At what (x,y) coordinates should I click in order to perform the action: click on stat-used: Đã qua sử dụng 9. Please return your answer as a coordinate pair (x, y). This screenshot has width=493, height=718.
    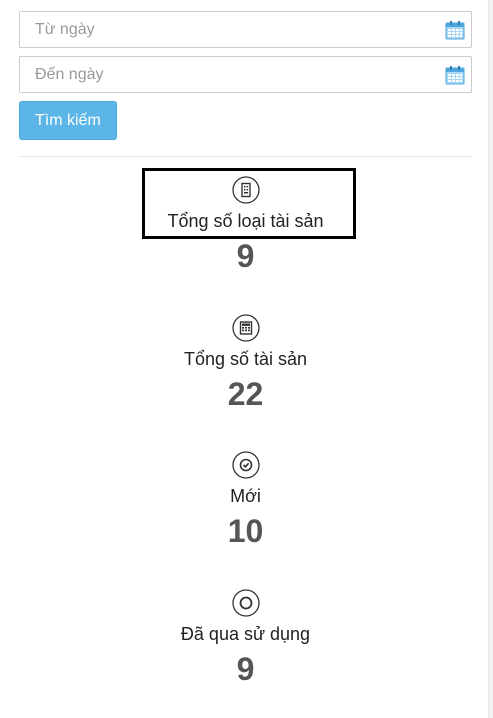
    Looking at the image, I should click on (245, 638).